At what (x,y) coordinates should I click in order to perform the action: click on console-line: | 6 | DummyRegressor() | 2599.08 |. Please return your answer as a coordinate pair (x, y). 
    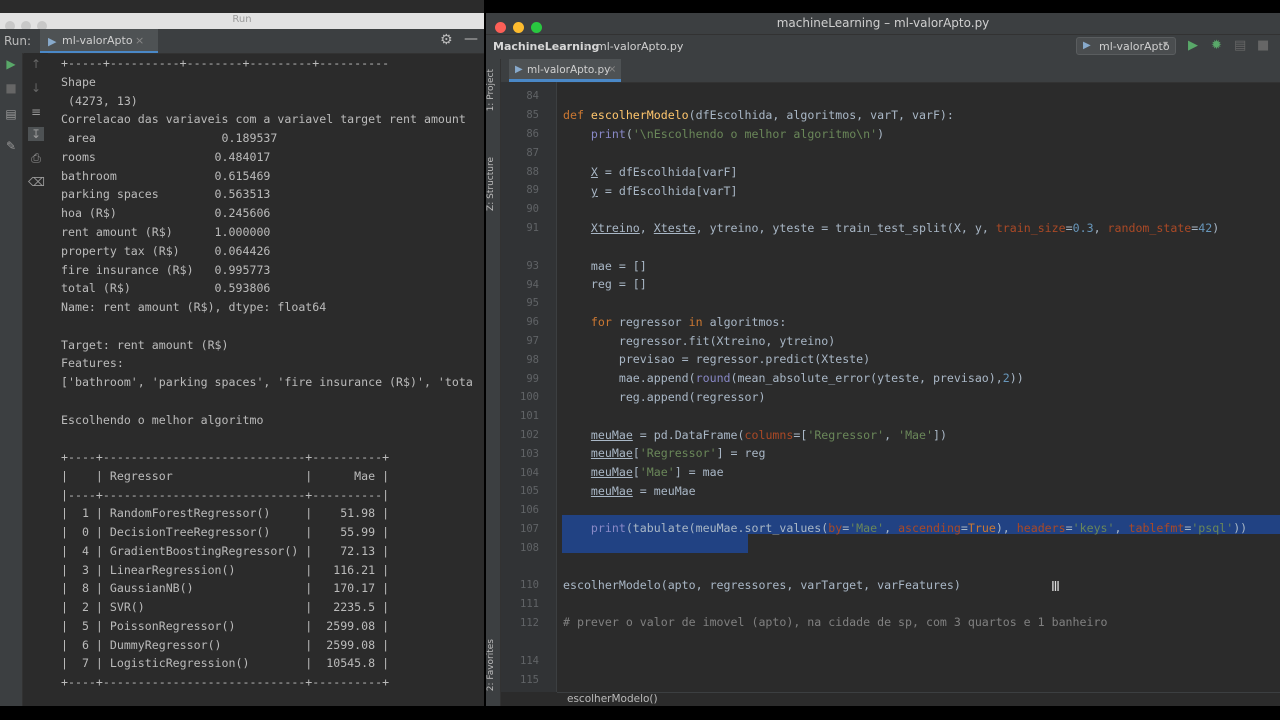
    Looking at the image, I should click on (225, 645).